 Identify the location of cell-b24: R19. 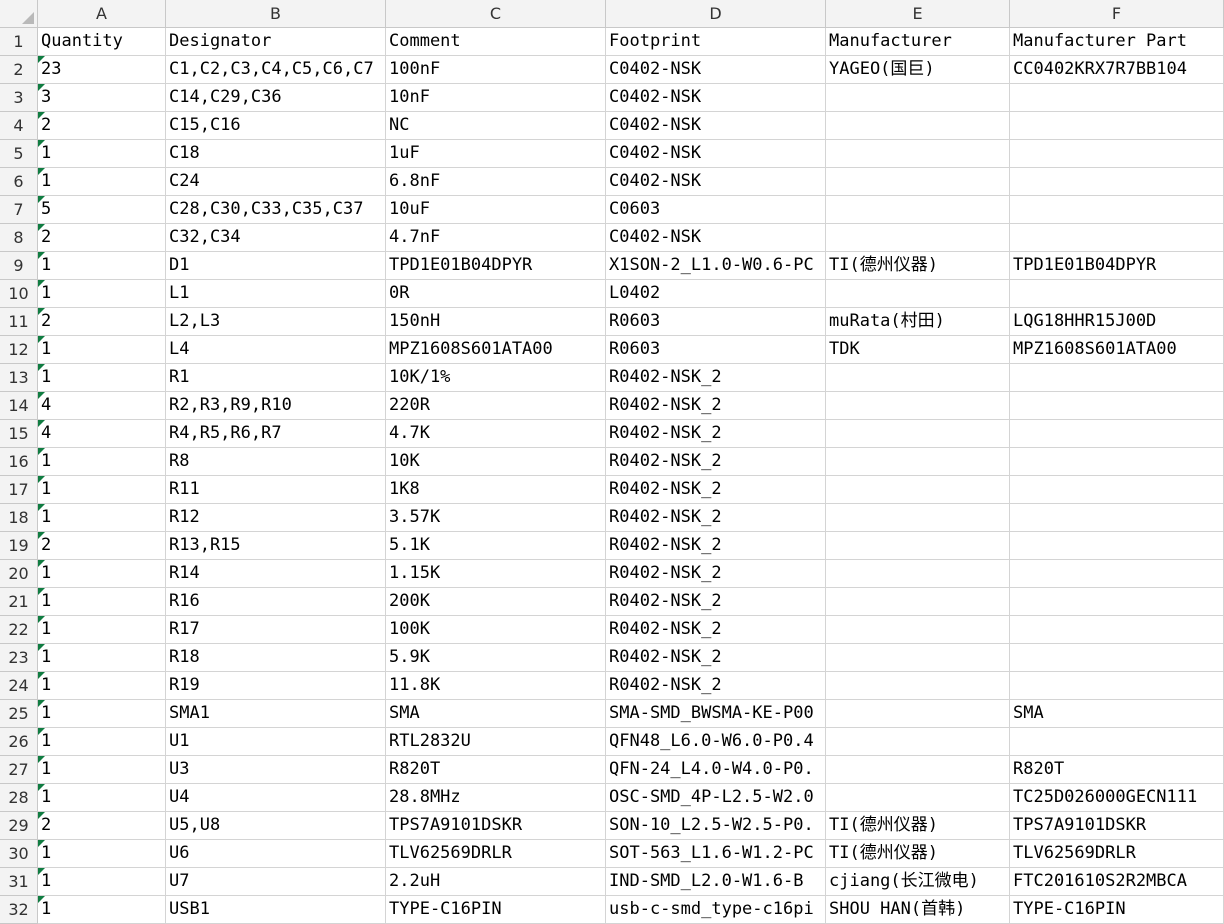
(276, 686).